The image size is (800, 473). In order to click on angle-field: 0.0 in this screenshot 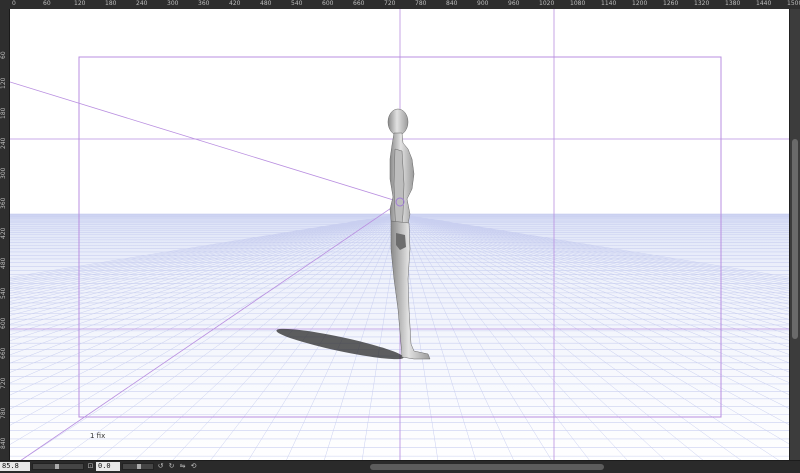, I will do `click(108, 466)`.